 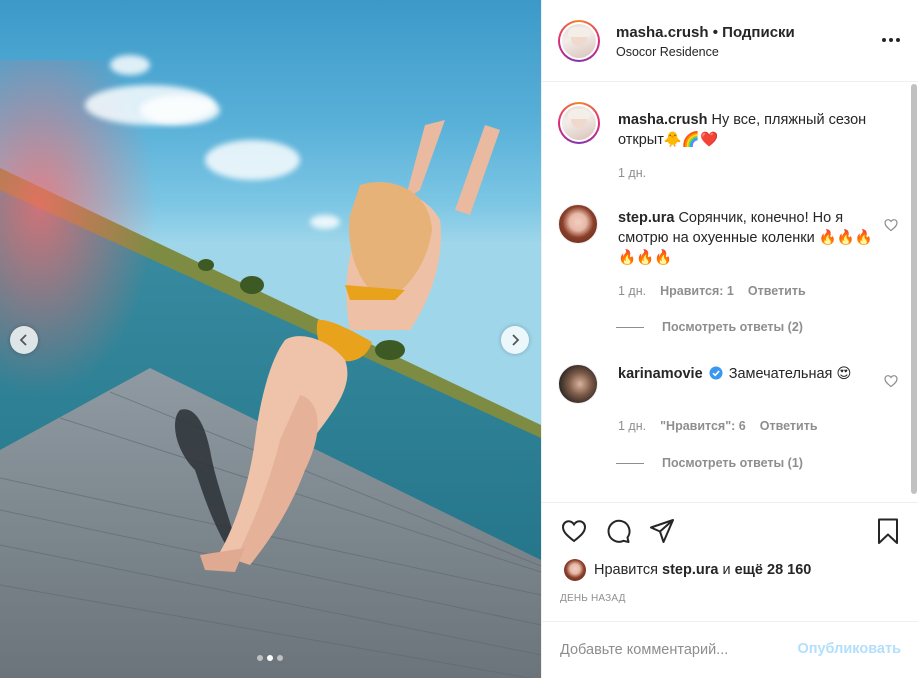 I want to click on likes-middle: и, so click(x=726, y=570).